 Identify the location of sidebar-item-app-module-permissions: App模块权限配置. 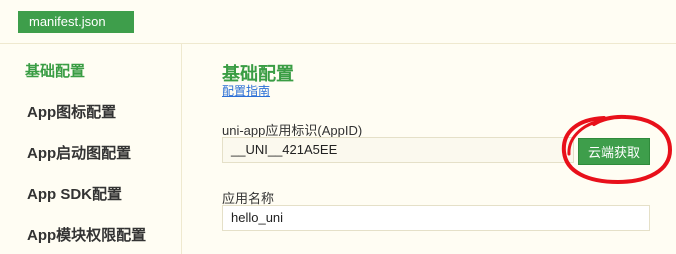
(86, 234).